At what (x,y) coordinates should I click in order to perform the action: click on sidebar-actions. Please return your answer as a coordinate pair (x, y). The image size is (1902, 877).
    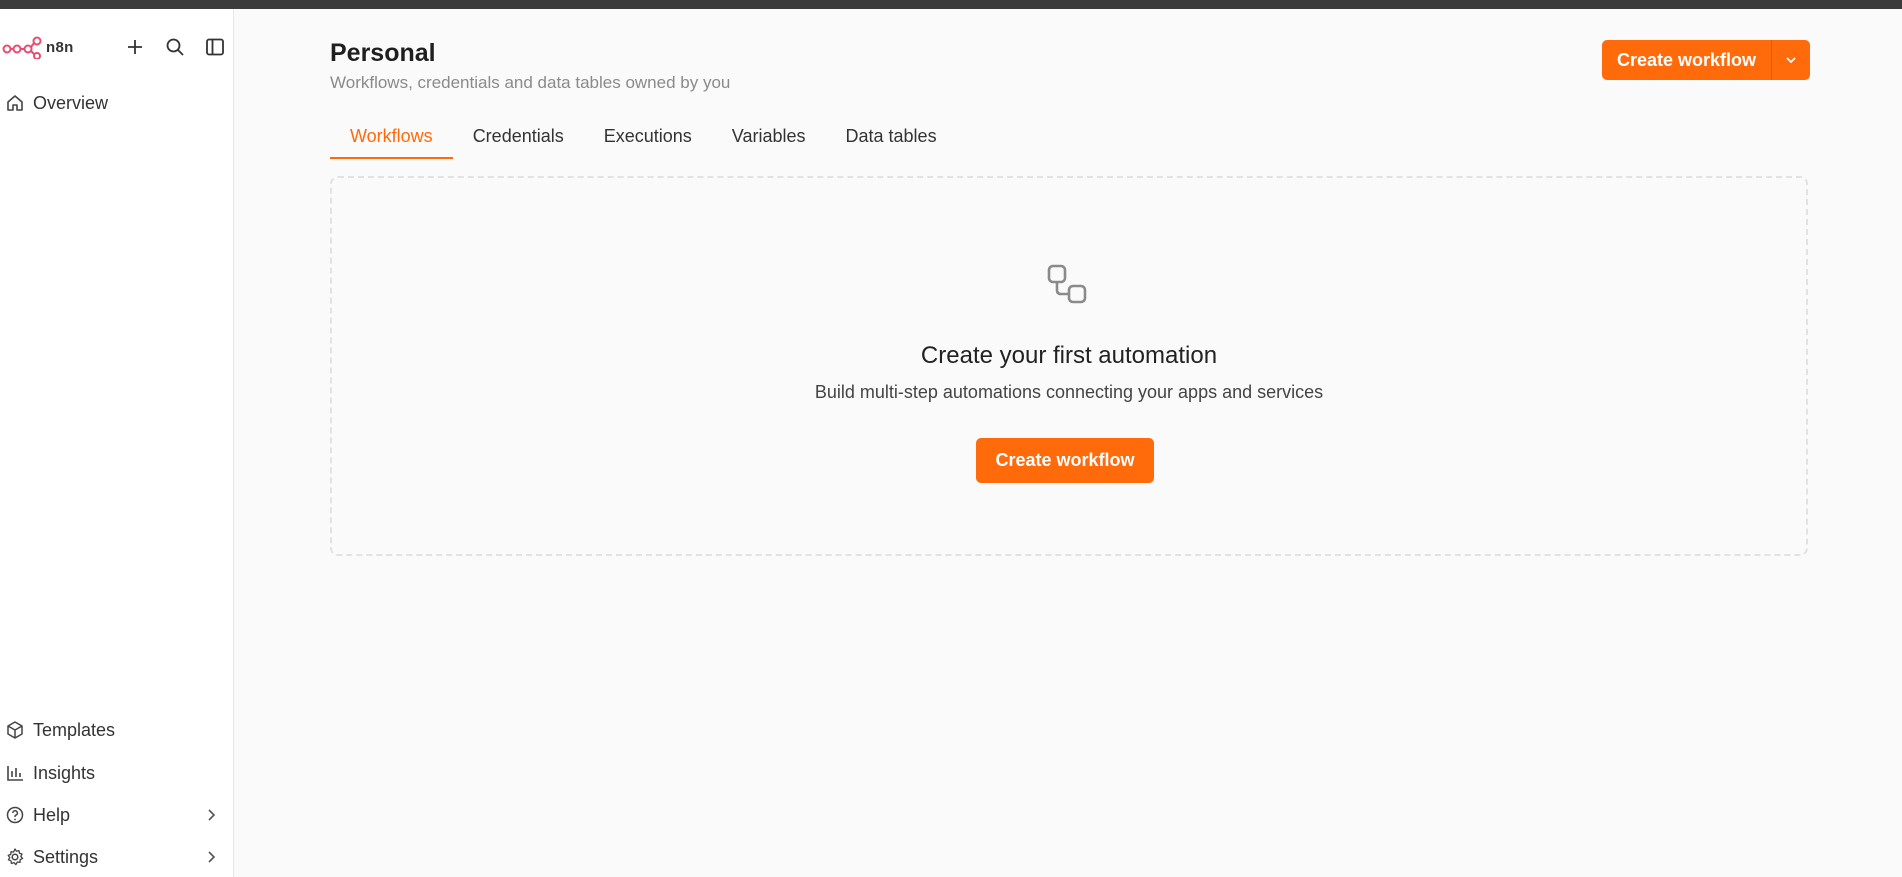
    Looking at the image, I should click on (175, 47).